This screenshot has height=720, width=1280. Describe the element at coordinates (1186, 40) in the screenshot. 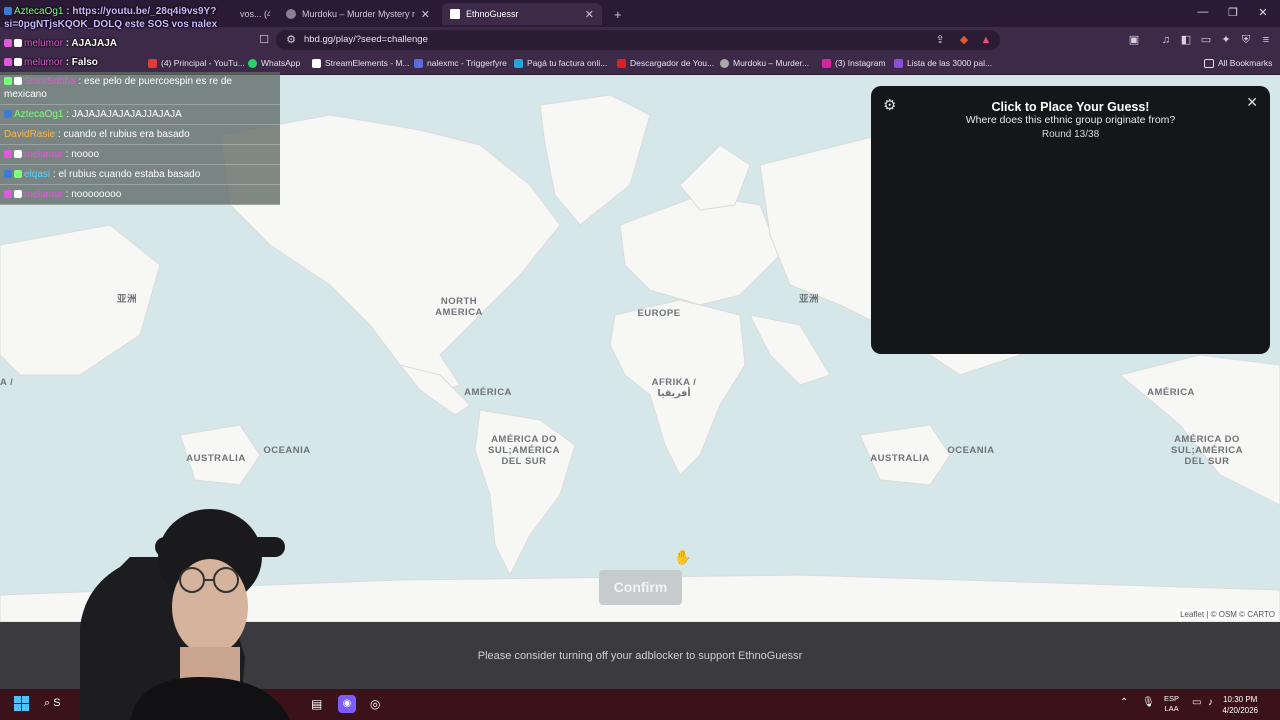

I see `sidebar-icon: ◧` at that location.